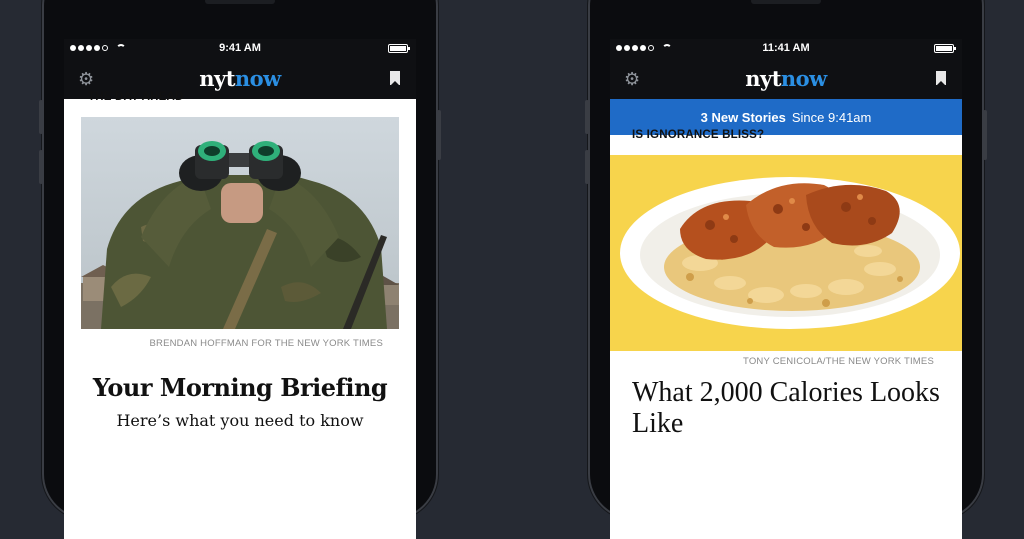 This screenshot has height=539, width=1024. I want to click on status-time: 11:41 AM, so click(786, 48).